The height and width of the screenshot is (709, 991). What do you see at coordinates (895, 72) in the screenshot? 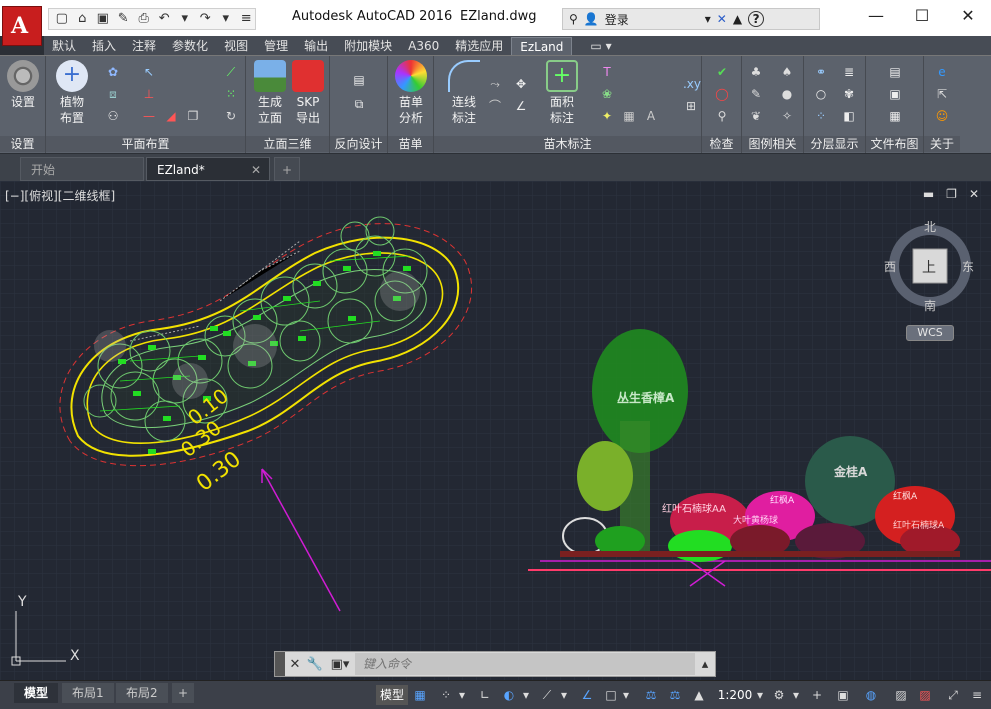
I see `sheet-icon: ▤` at bounding box center [895, 72].